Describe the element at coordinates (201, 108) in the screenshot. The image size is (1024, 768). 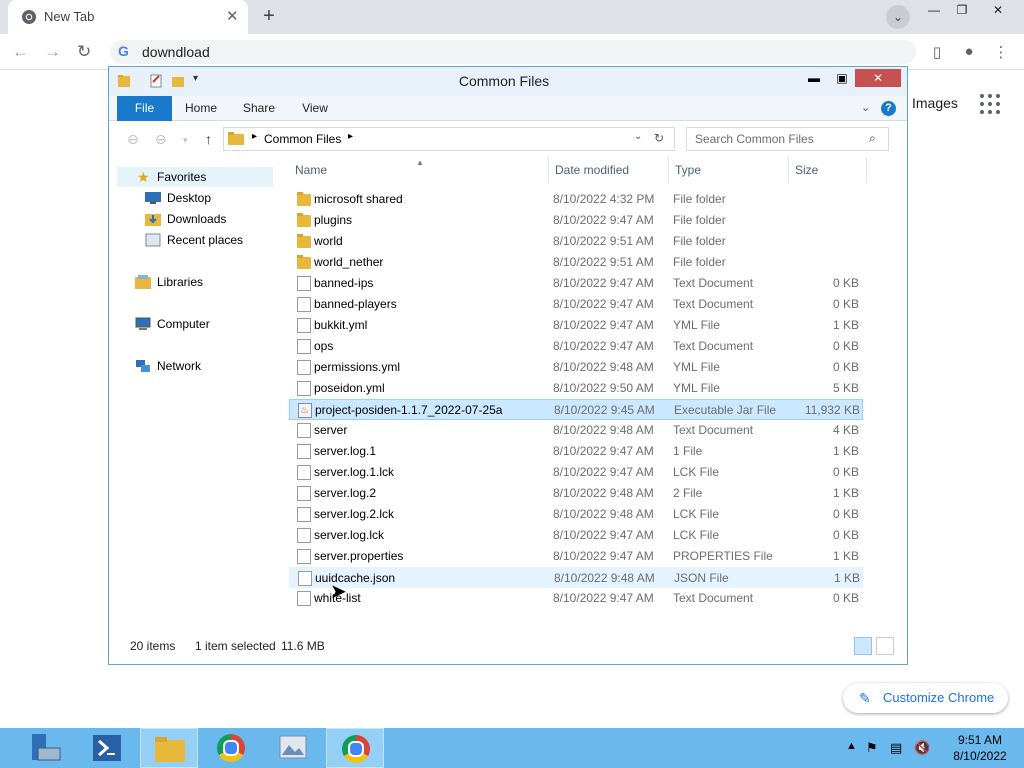
I see `tab-home: Home` at that location.